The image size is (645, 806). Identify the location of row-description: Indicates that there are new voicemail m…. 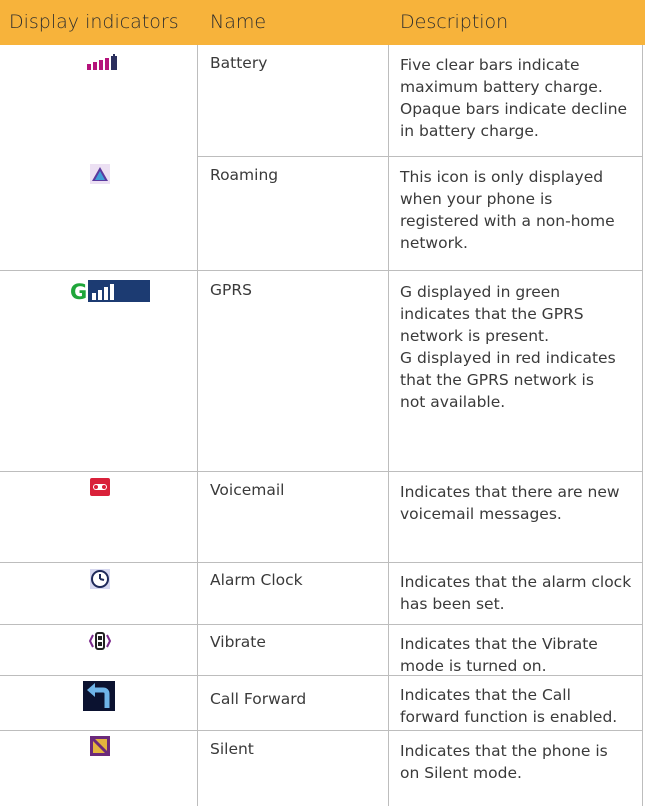
(510, 503).